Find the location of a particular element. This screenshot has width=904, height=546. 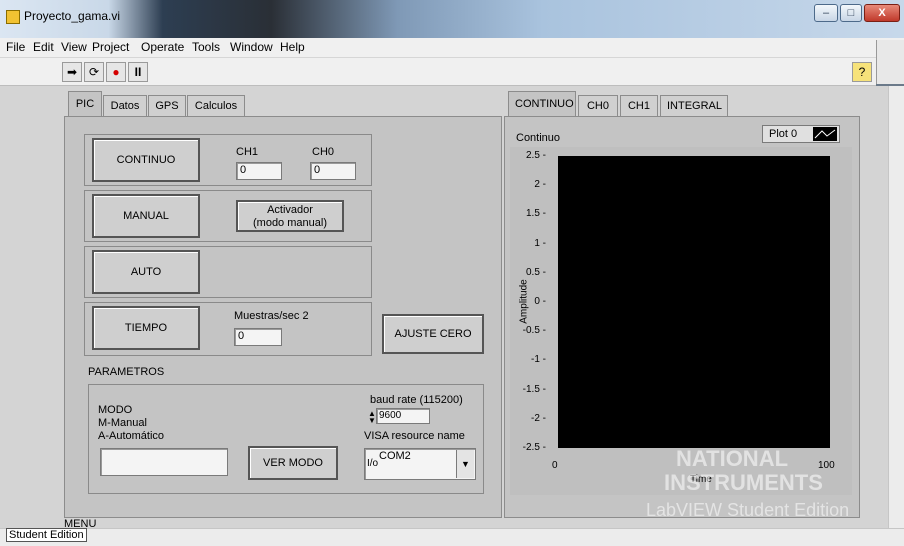

maximize-button: □ is located at coordinates (851, 13).